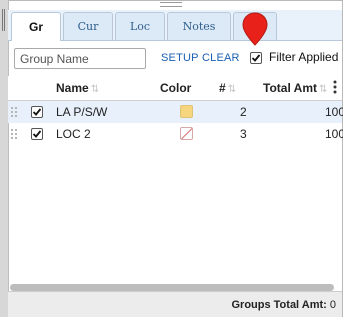 The image size is (343, 317). What do you see at coordinates (222, 88) in the screenshot?
I see `column-label: #` at bounding box center [222, 88].